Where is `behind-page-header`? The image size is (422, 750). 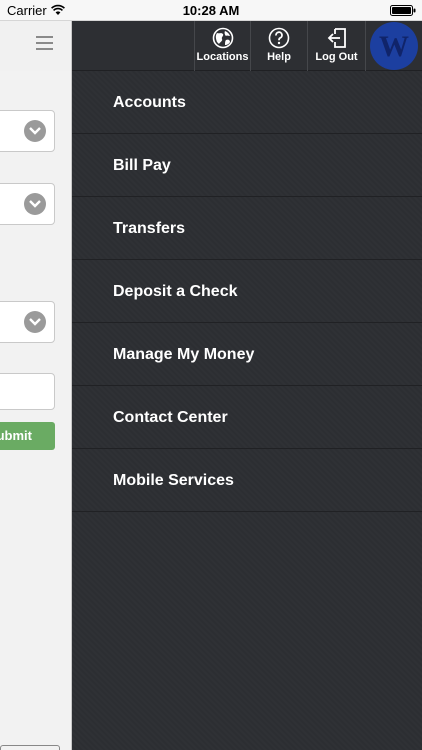
behind-page-header is located at coordinates (35, 46).